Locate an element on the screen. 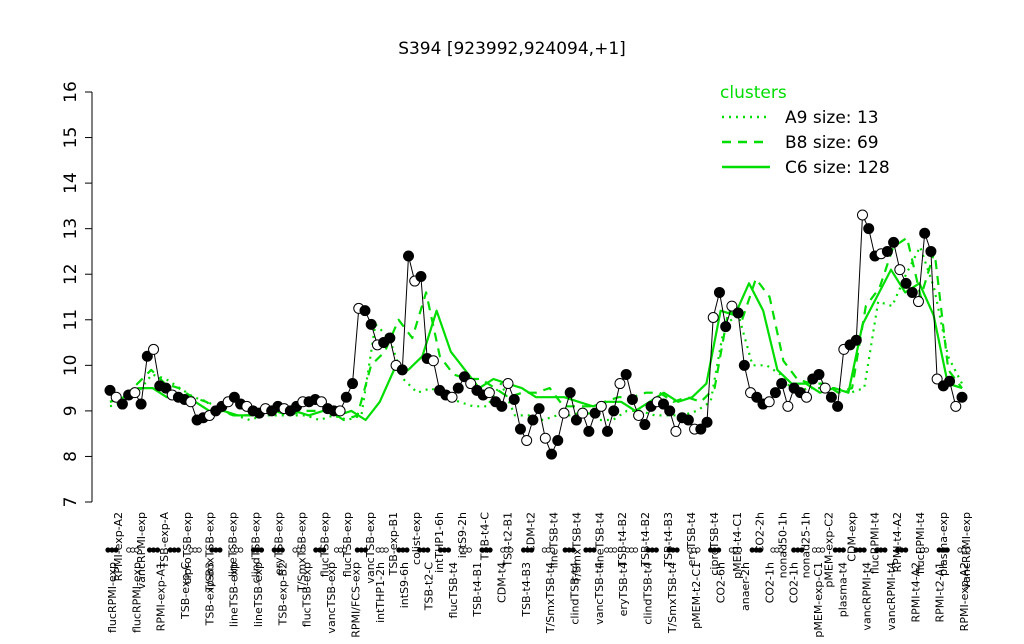 Image resolution: width=1024 pixels, height=644 pixels. y-tick-label: 16 is located at coordinates (71, 92).